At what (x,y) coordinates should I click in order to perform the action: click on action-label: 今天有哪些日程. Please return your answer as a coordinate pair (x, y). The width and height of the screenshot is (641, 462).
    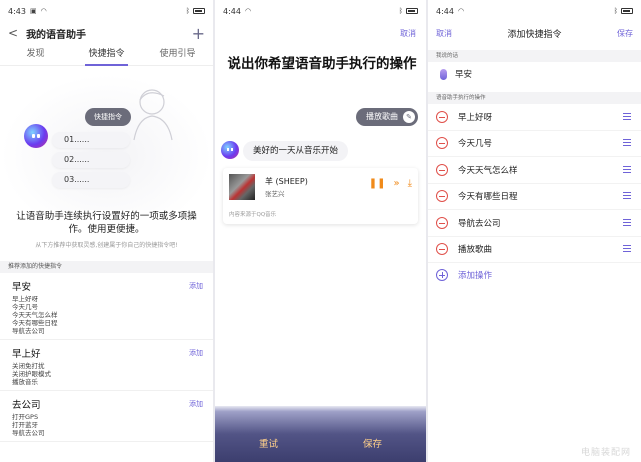
    Looking at the image, I should click on (488, 197).